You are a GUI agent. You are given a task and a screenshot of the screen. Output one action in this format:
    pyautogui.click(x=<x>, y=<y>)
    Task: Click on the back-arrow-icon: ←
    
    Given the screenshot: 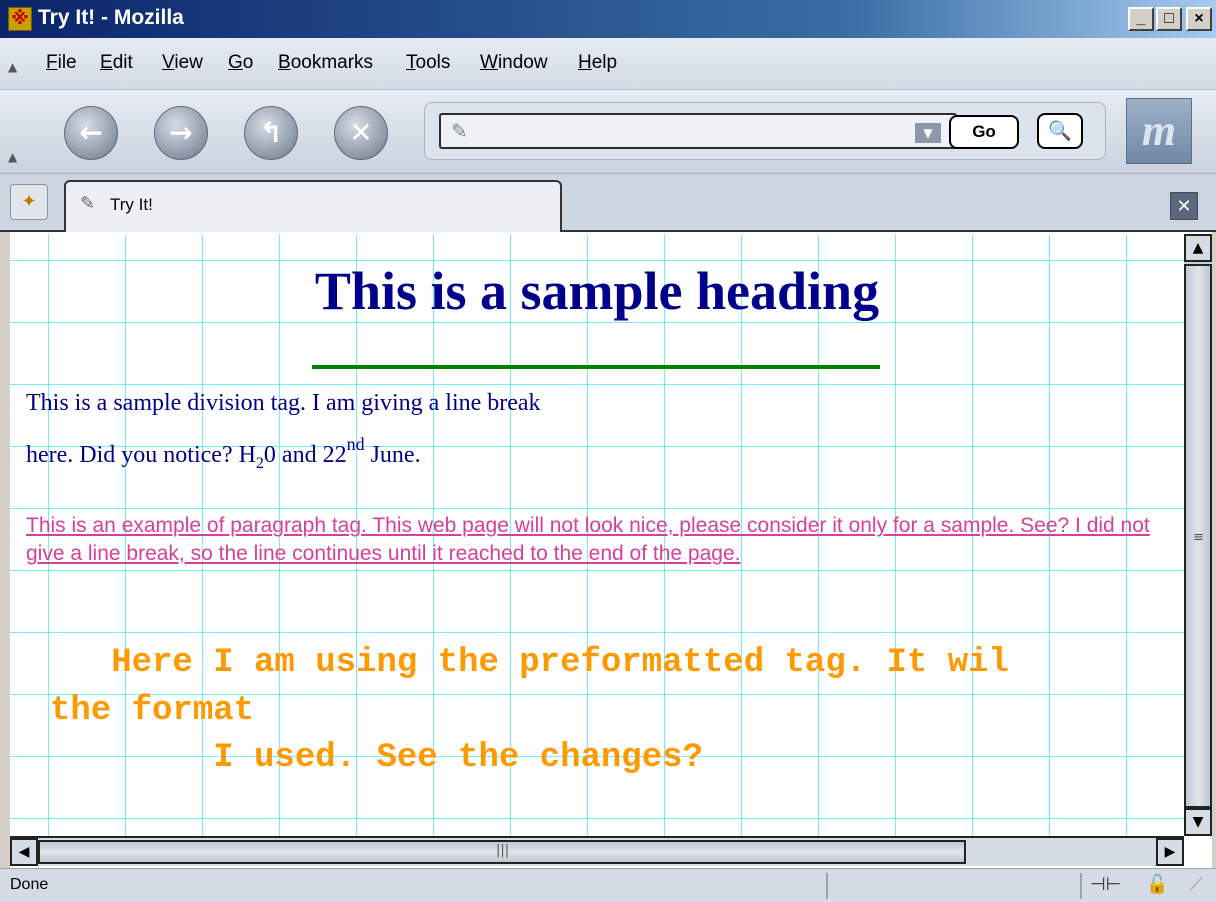 What is the action you would take?
    pyautogui.click(x=91, y=132)
    